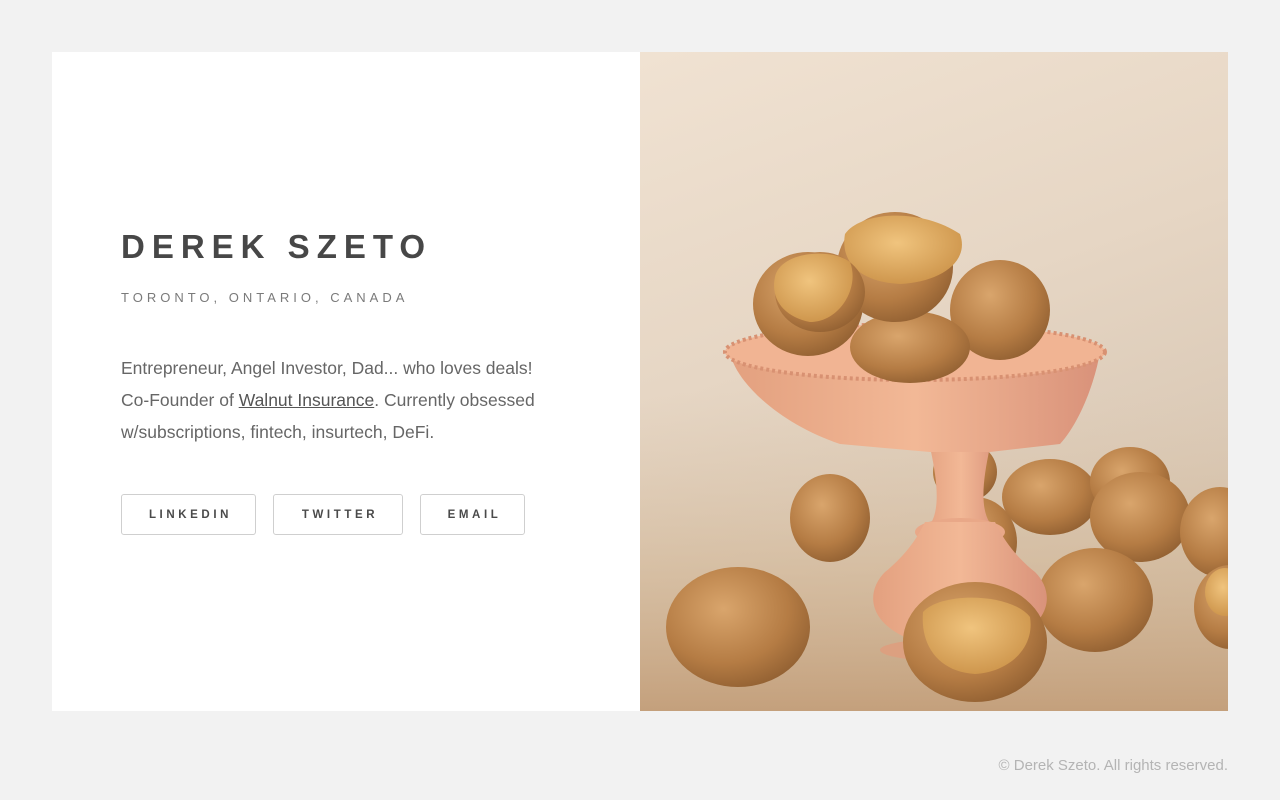 The image size is (1280, 800). I want to click on email-button: EMAIL, so click(472, 514).